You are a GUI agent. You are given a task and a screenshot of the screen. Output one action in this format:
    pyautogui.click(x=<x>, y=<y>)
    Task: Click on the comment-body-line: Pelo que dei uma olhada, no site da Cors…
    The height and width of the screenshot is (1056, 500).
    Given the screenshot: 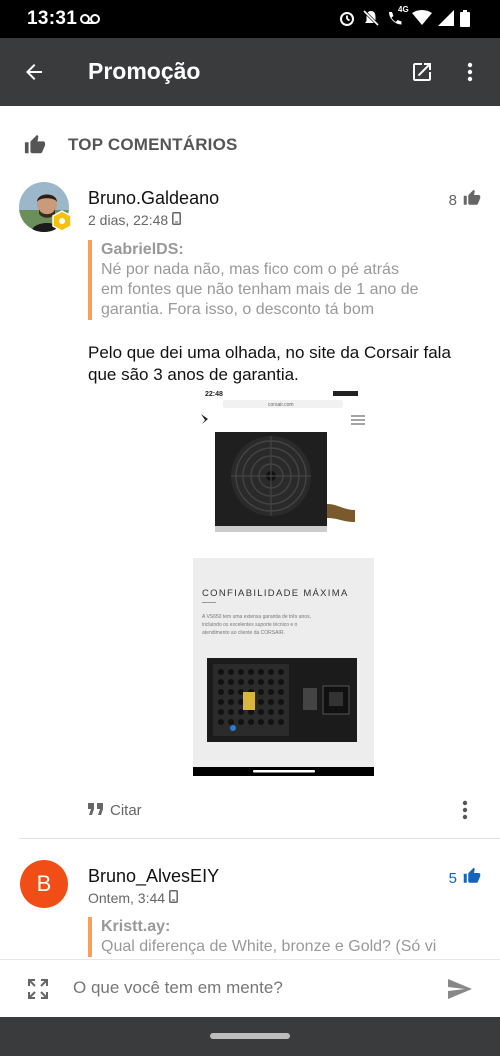 What is the action you would take?
    pyautogui.click(x=269, y=352)
    